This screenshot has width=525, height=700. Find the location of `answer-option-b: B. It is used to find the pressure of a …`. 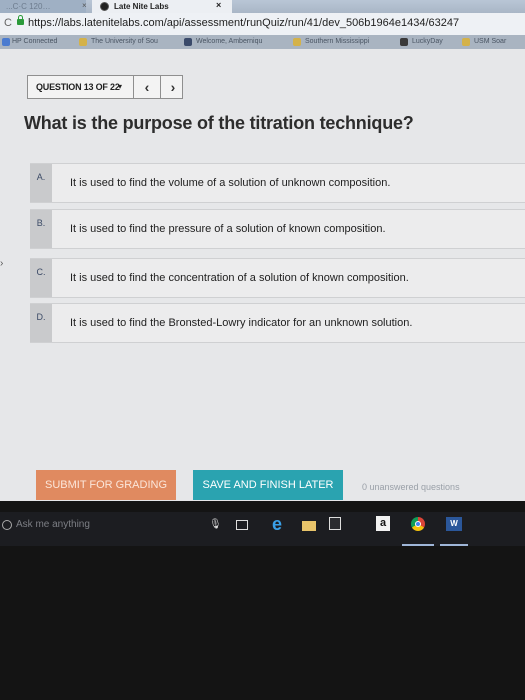

answer-option-b: B. It is used to find the pressure of a … is located at coordinates (277, 229).